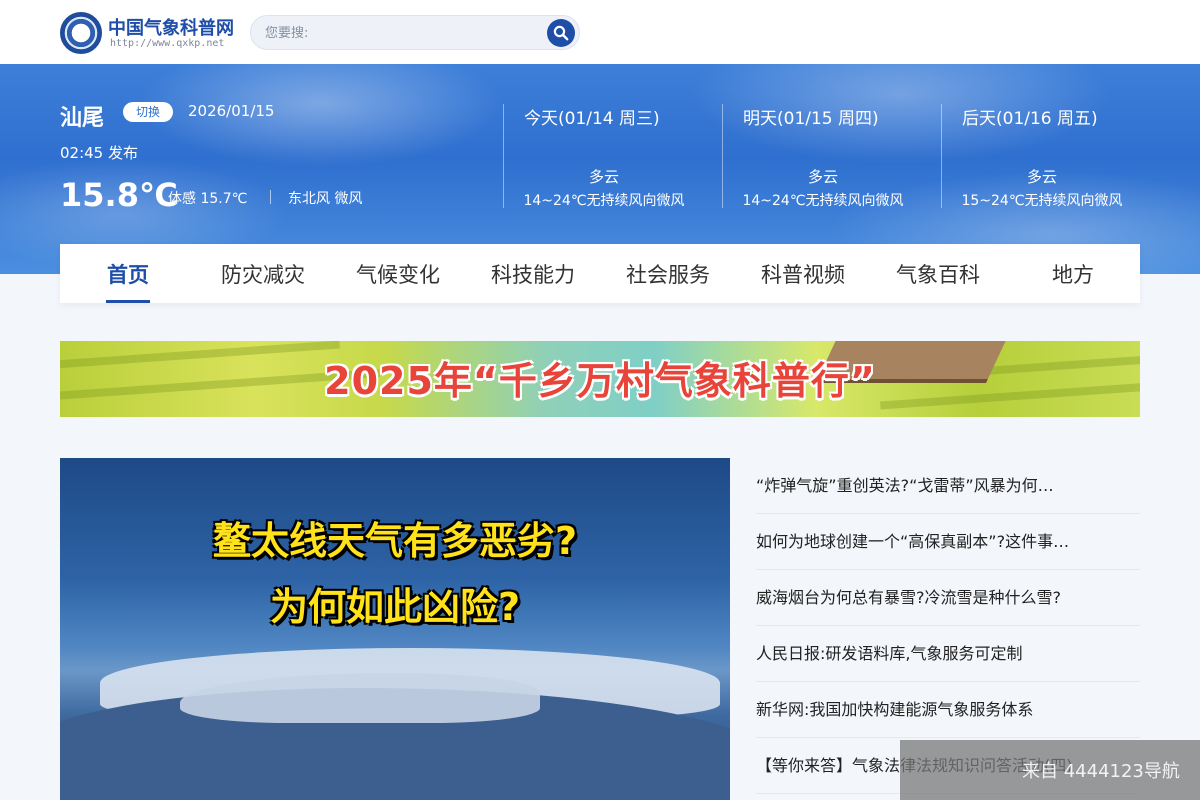  I want to click on nav-item-technology: 科技能力, so click(533, 273).